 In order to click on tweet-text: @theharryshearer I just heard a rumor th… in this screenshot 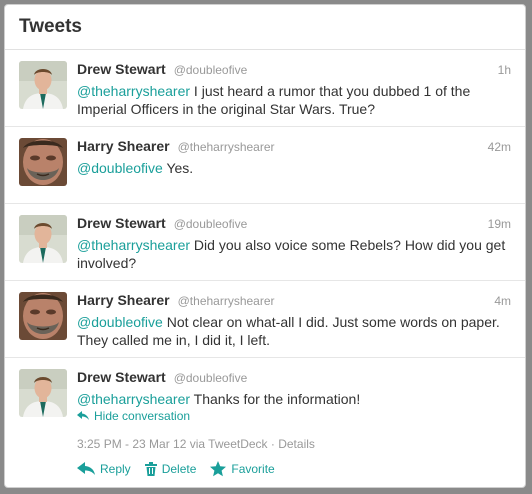, I will do `click(294, 100)`.